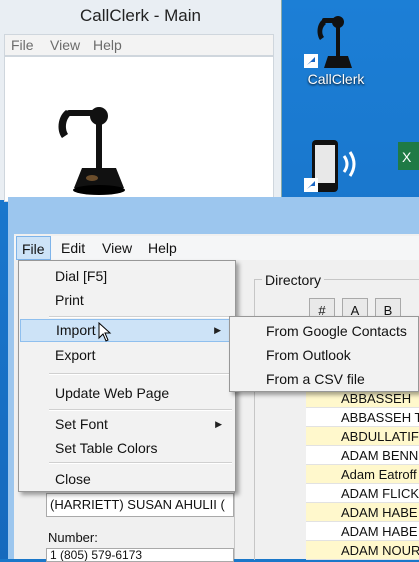 Image resolution: width=419 pixels, height=562 pixels. What do you see at coordinates (76, 330) in the screenshot?
I see `menu-item-import-label: Import` at bounding box center [76, 330].